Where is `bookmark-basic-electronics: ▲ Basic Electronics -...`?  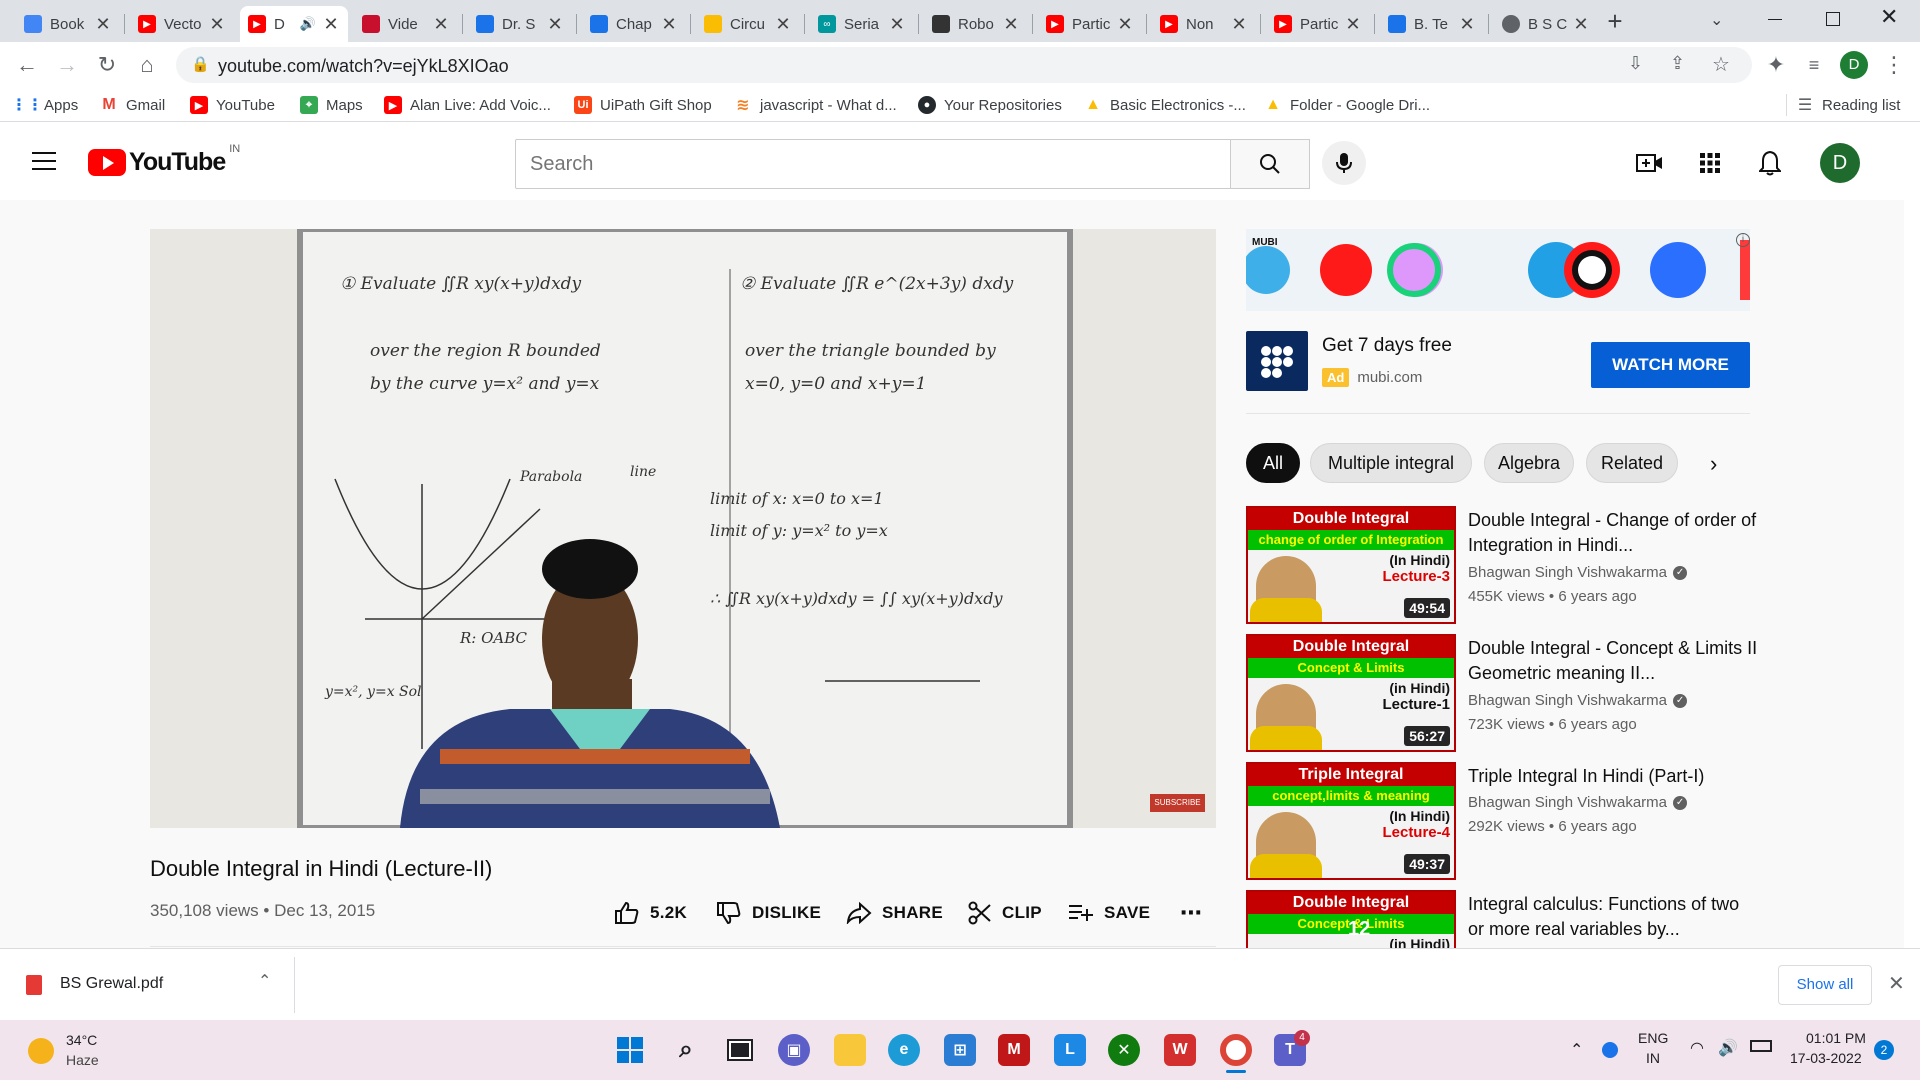 bookmark-basic-electronics: ▲ Basic Electronics -... is located at coordinates (1165, 105).